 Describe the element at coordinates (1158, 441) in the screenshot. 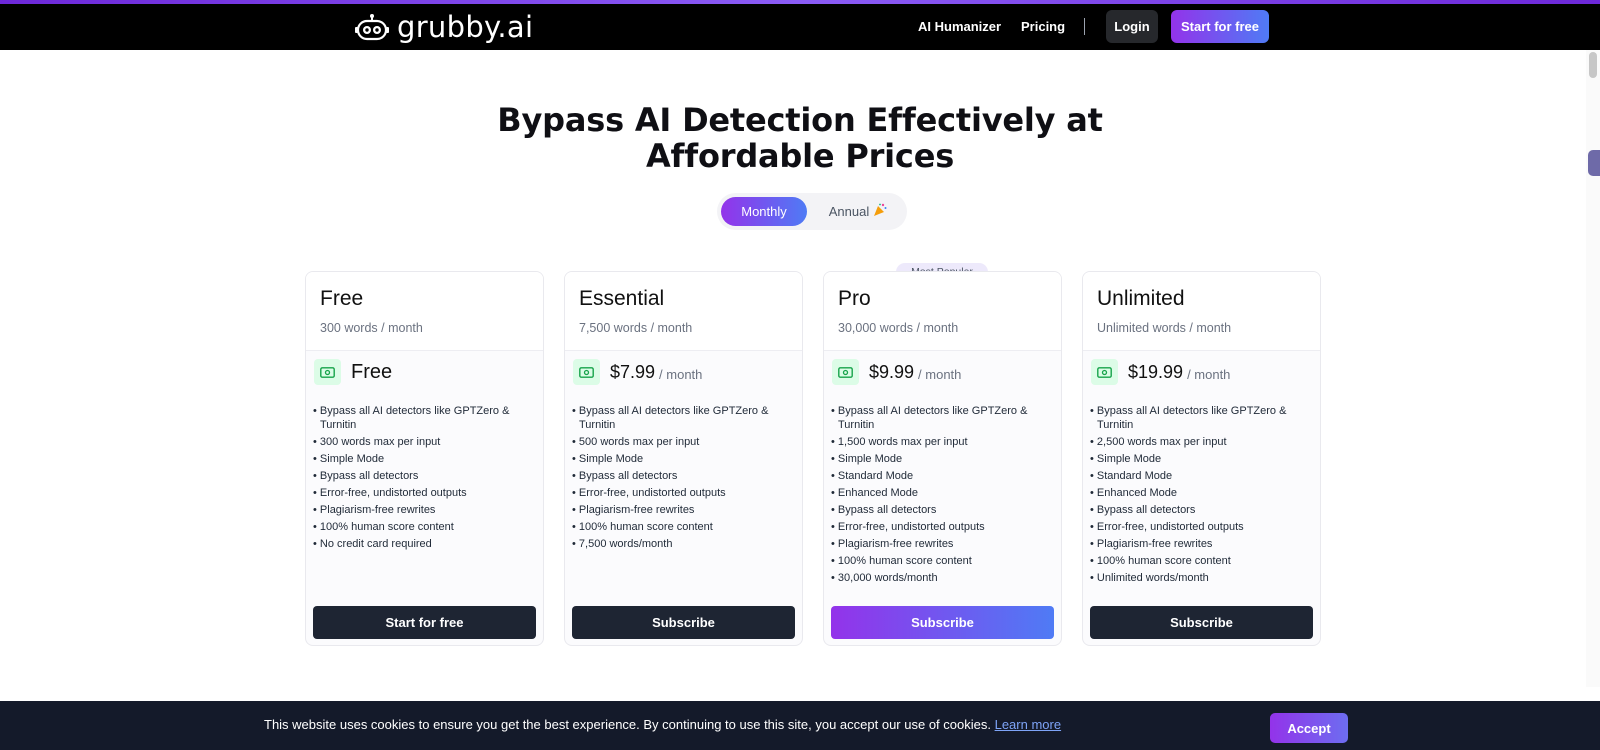

I see `feature-item: • 2,500 words max per input` at that location.